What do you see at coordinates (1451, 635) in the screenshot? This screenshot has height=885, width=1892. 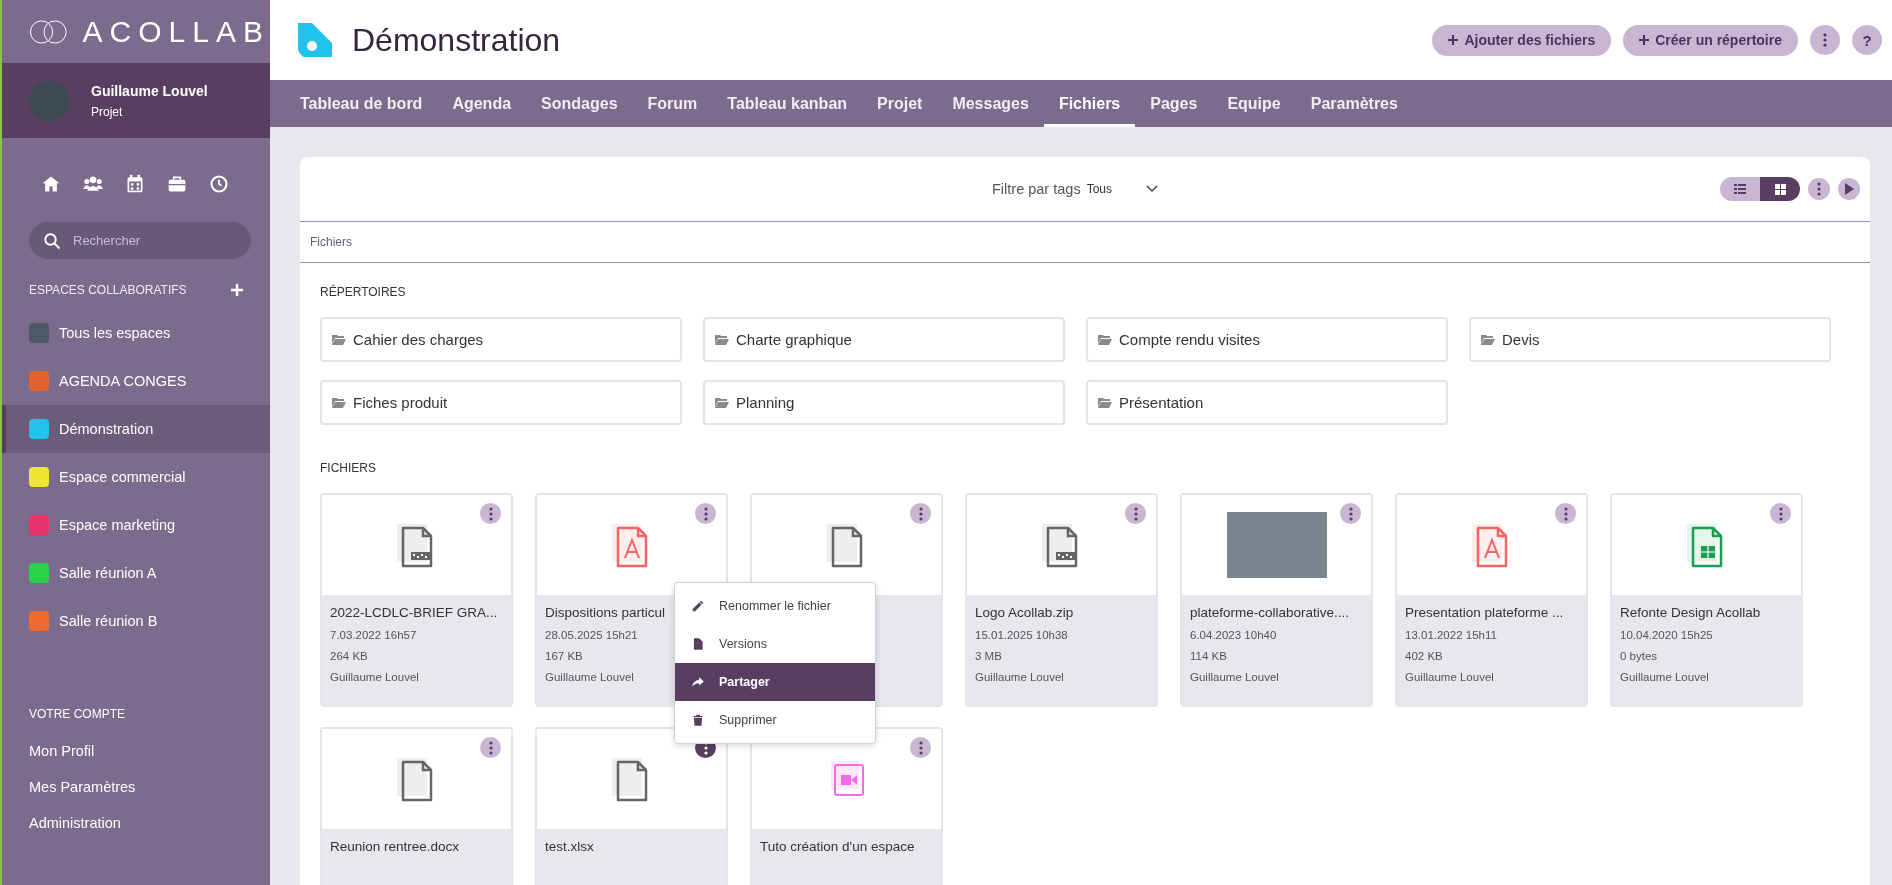 I see `file-date: 13.01.2022 15h11` at bounding box center [1451, 635].